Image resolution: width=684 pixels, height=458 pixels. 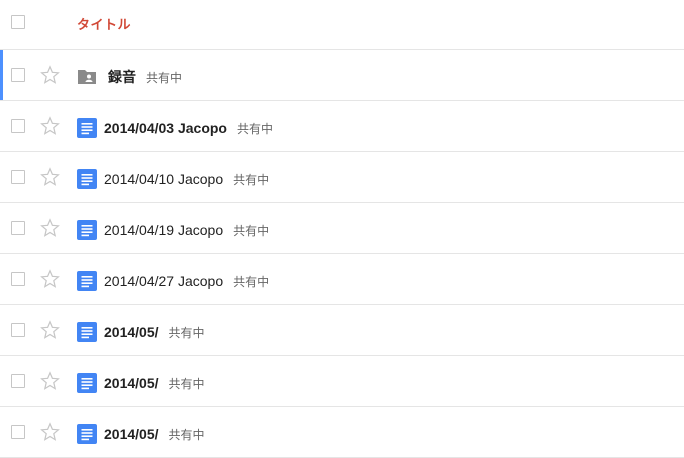 I want to click on file-name-text: 2014/04/27 Jacopo, so click(x=164, y=281).